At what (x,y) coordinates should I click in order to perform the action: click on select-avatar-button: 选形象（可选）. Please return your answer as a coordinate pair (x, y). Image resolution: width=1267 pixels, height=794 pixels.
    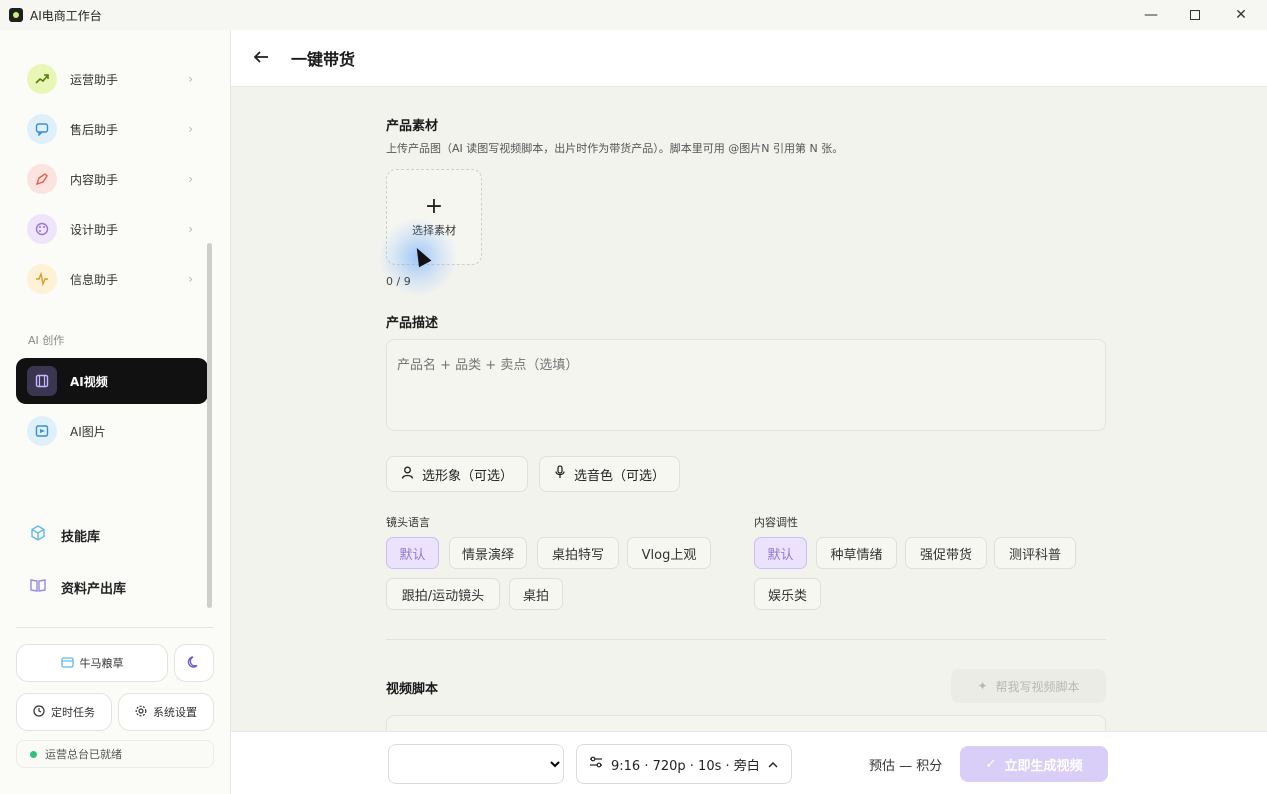
    Looking at the image, I should click on (457, 474).